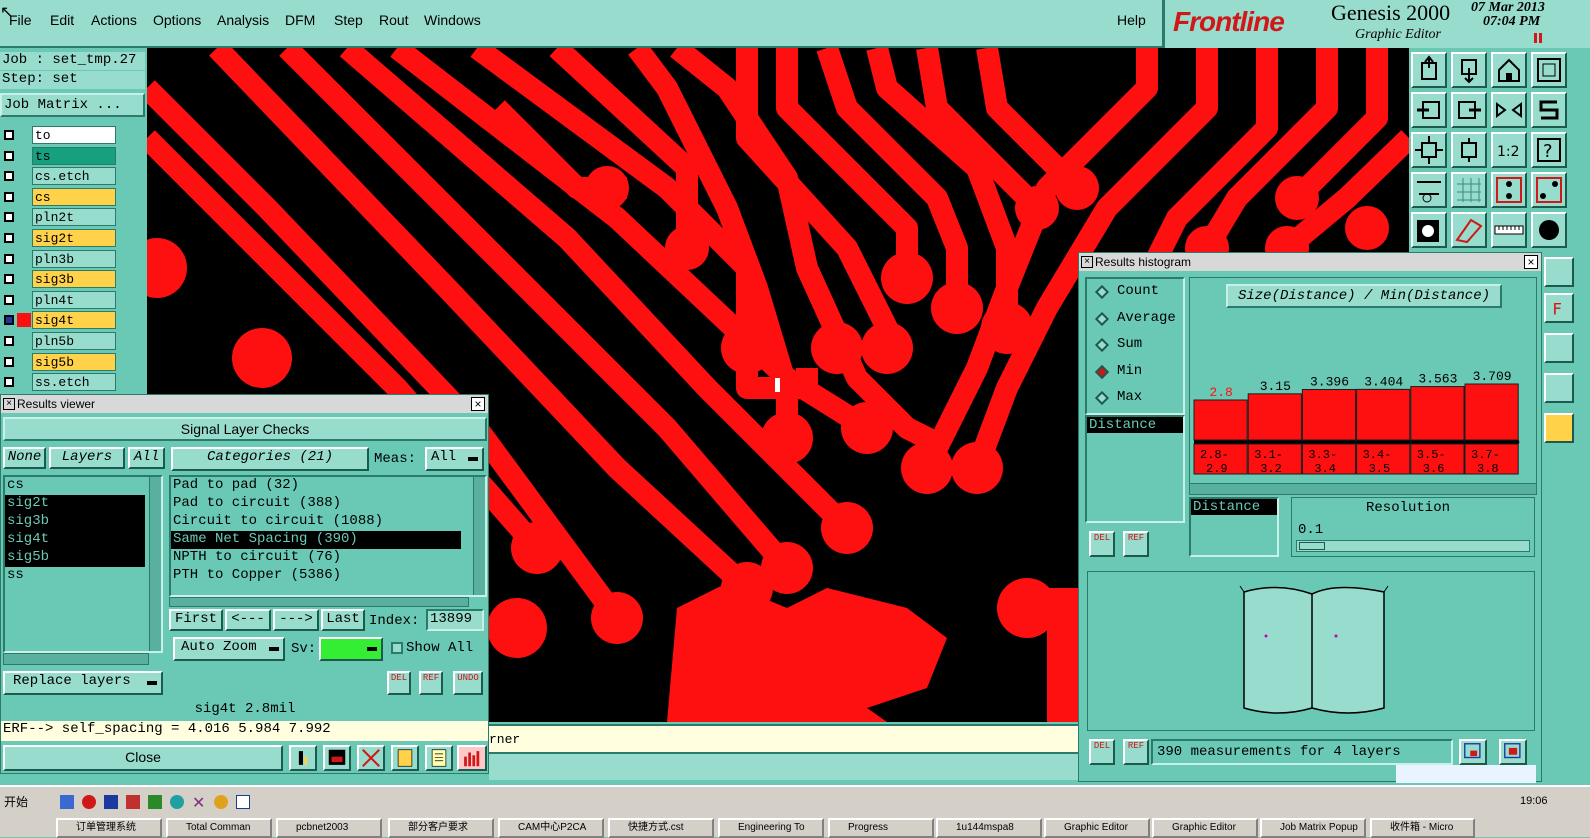 The width and height of the screenshot is (1590, 838). I want to click on taskbar-task: 部分客户要求, so click(441, 828).